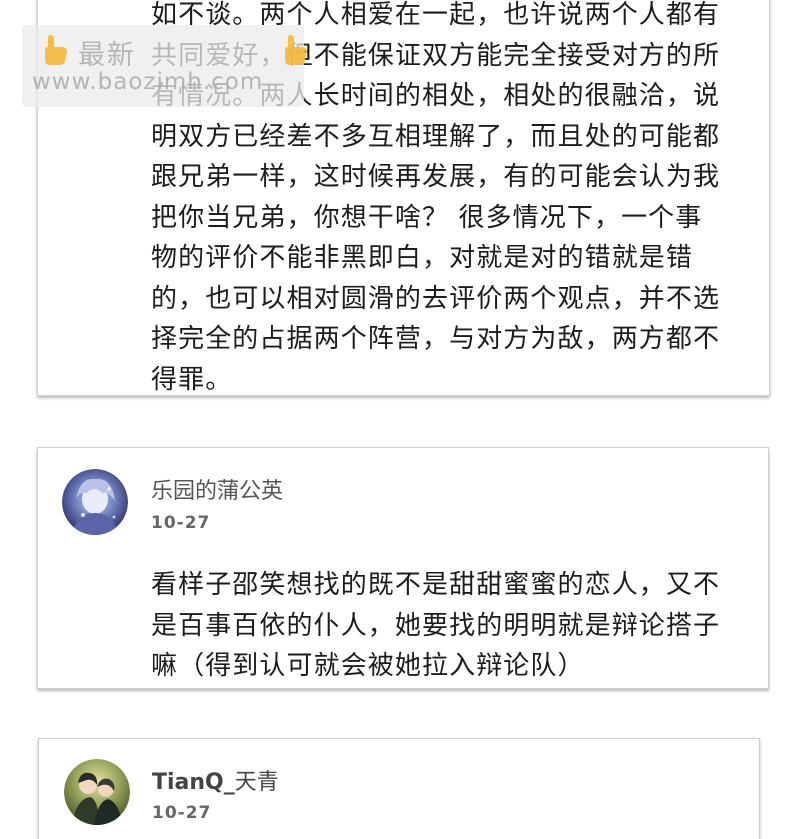  Describe the element at coordinates (399, 788) in the screenshot. I see `comment-card: TianQ_天青 10-27` at that location.